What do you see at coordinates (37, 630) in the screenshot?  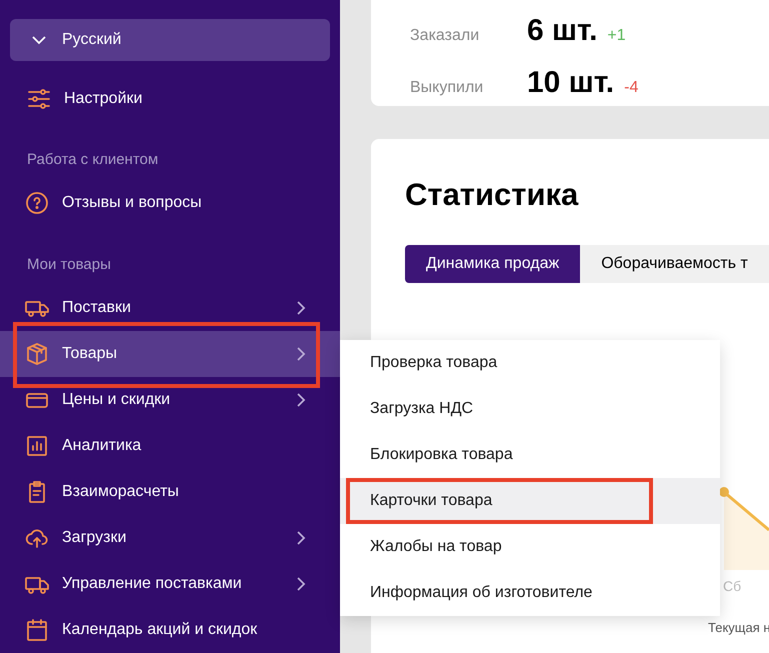 I see `calendar-icon` at bounding box center [37, 630].